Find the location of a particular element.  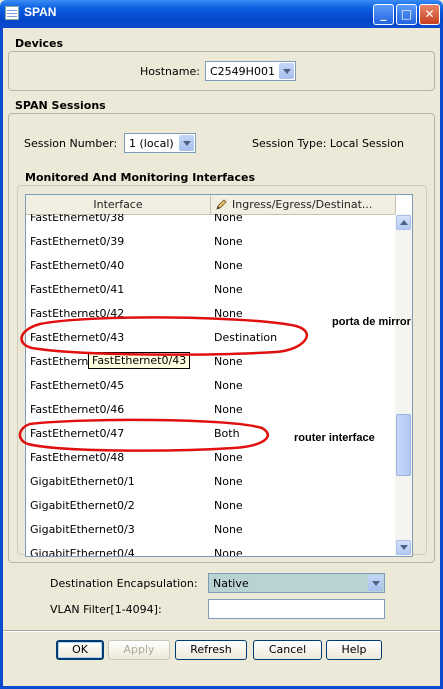

hostname-label: Hostname: is located at coordinates (170, 71).